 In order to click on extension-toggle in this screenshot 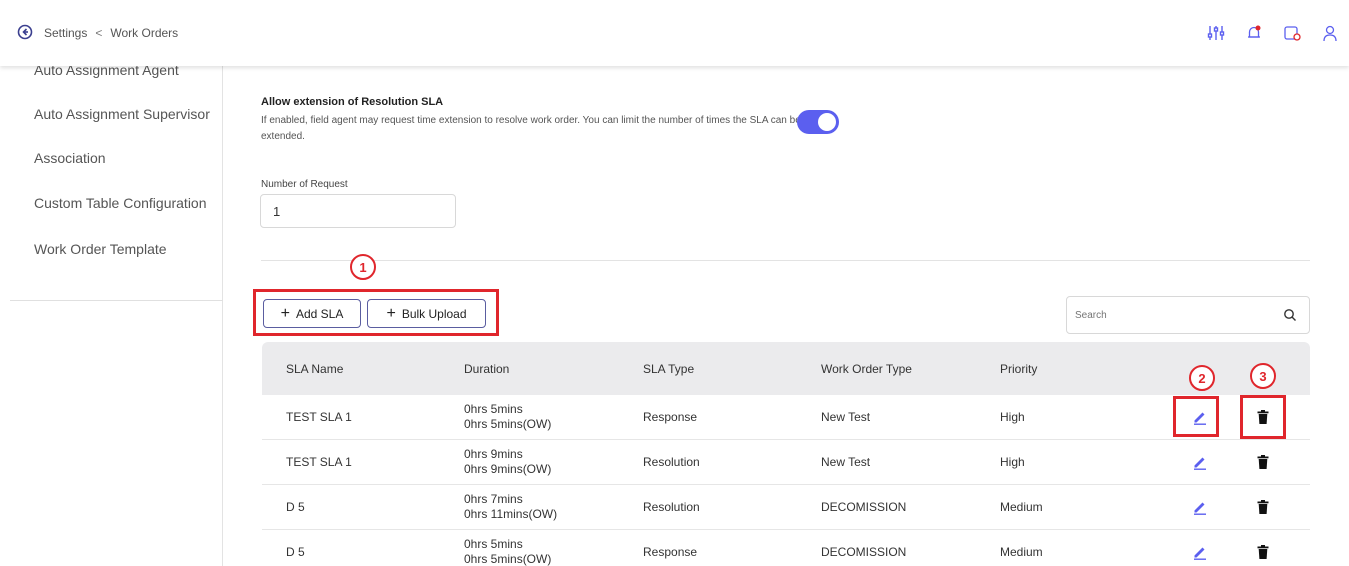, I will do `click(818, 122)`.